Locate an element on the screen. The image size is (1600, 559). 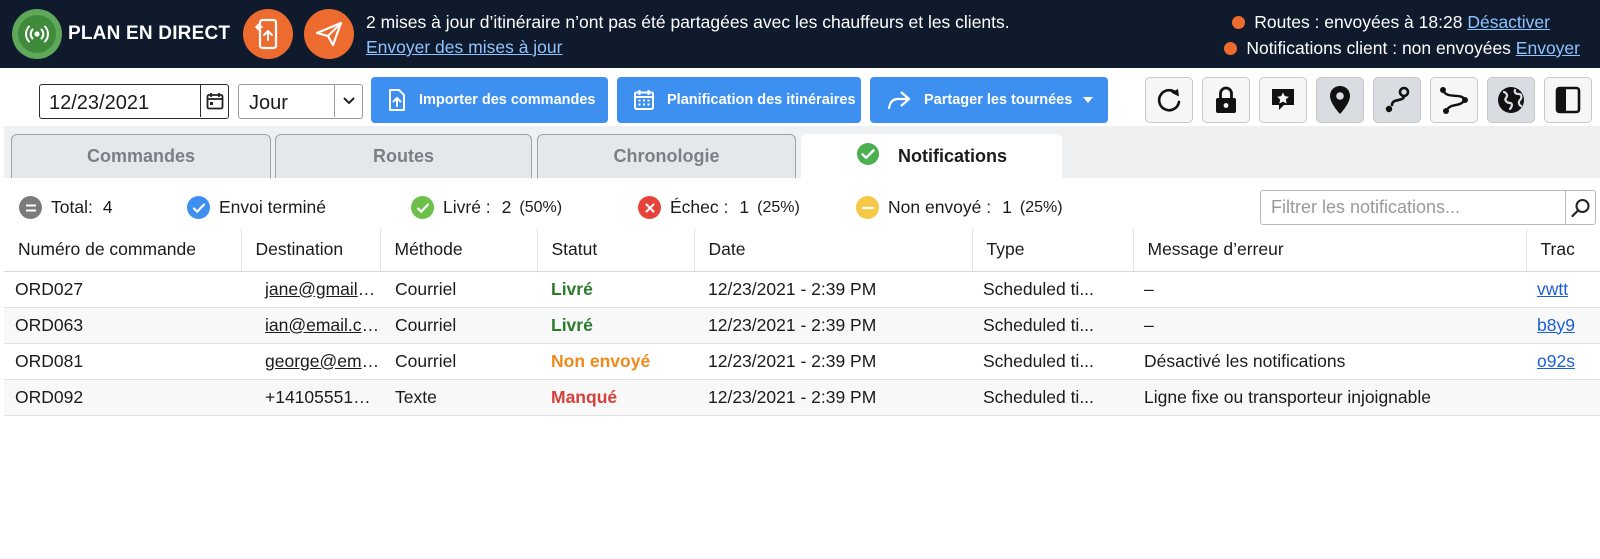
chevron-down-icon is located at coordinates (348, 101).